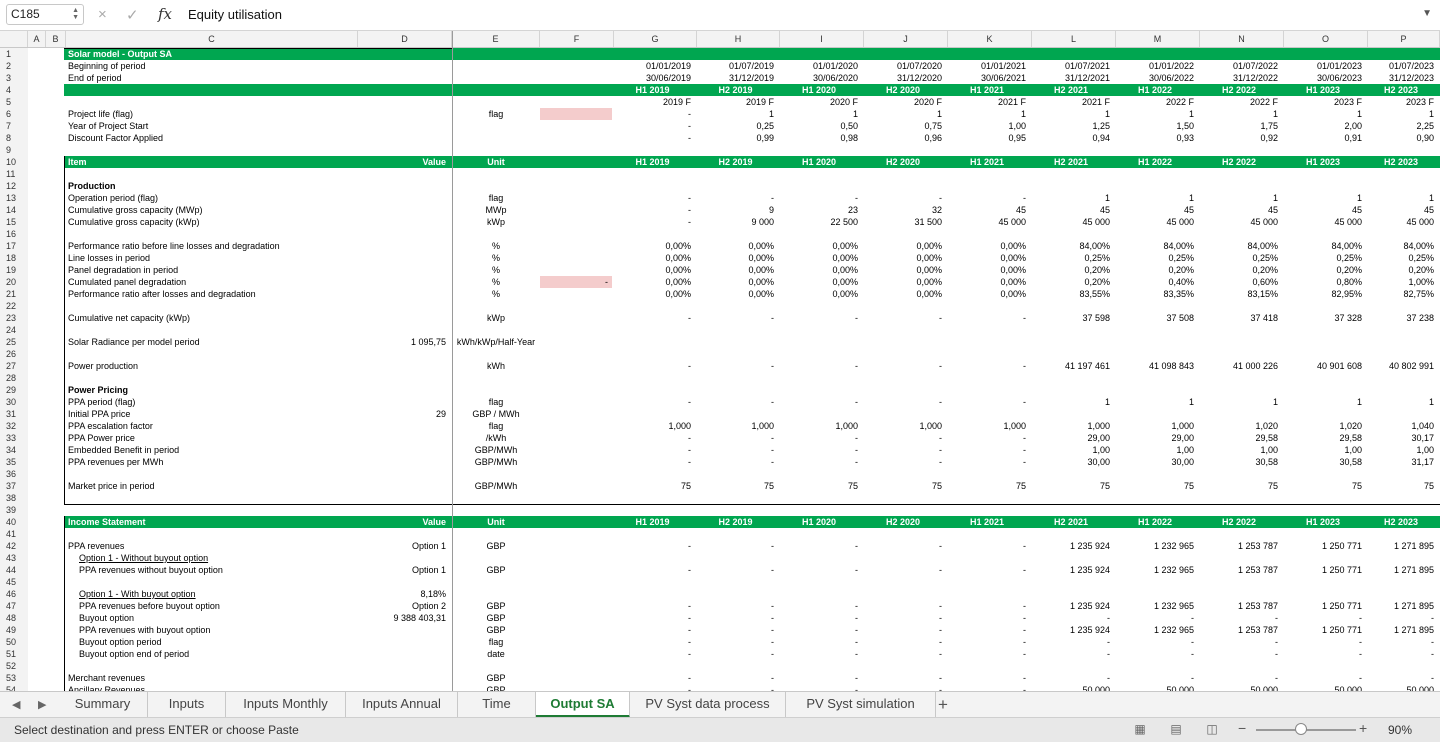  What do you see at coordinates (1071, 687) in the screenshot?
I see `cell-l: 50 000` at bounding box center [1071, 687].